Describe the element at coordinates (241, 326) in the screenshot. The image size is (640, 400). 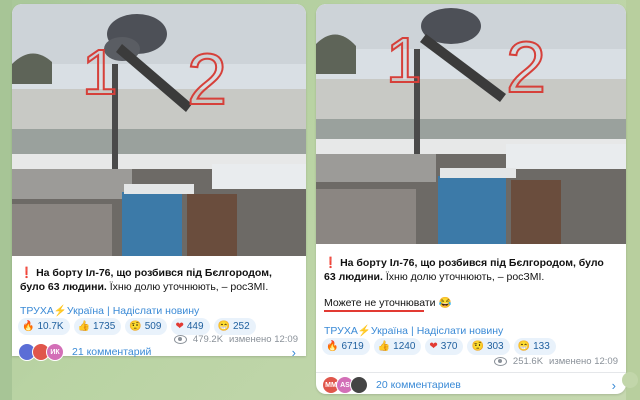
I see `reaction-count: 252` at that location.